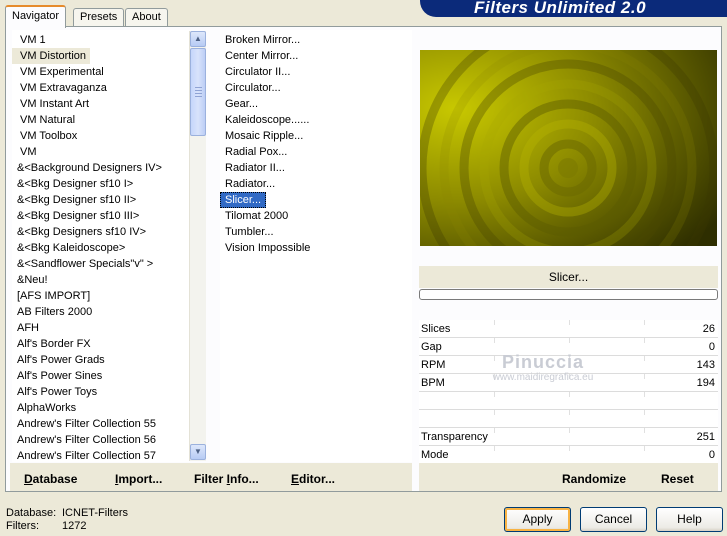  I want to click on tab-presets: Presets, so click(99, 17).